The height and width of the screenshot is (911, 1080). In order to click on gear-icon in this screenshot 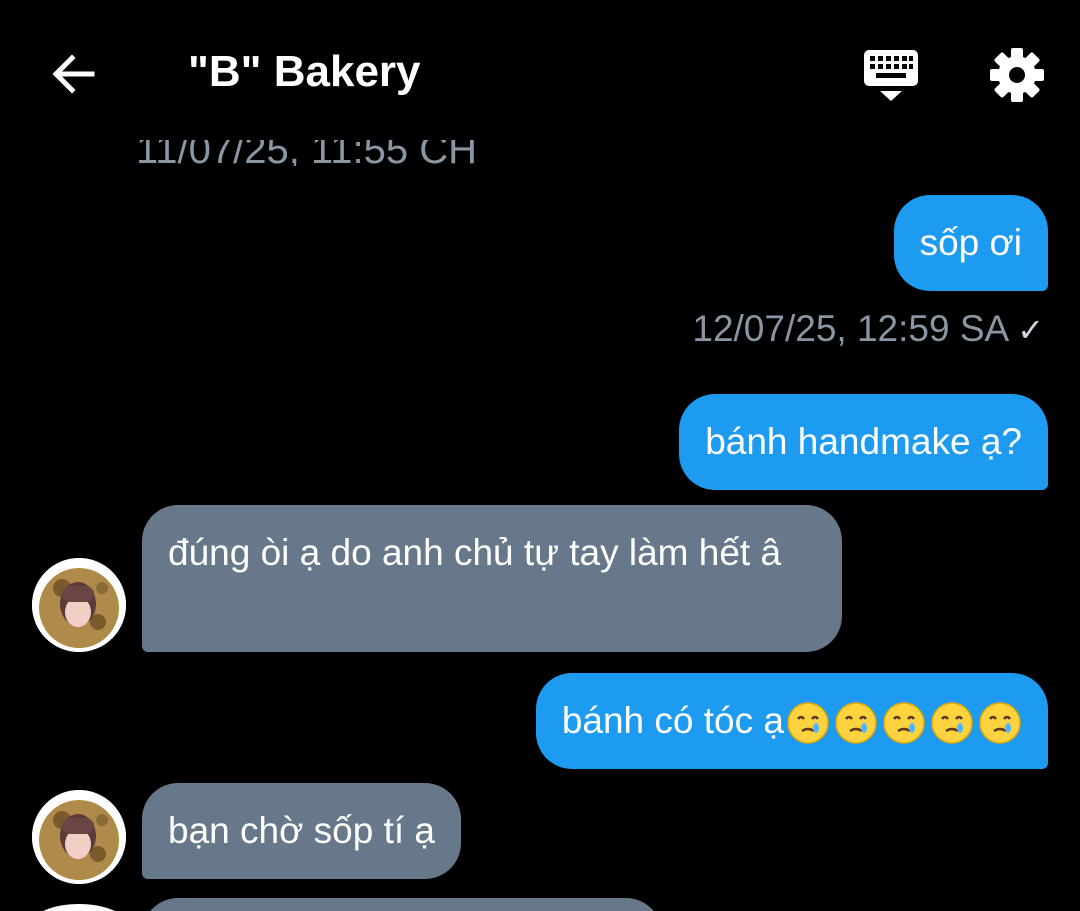, I will do `click(1017, 75)`.